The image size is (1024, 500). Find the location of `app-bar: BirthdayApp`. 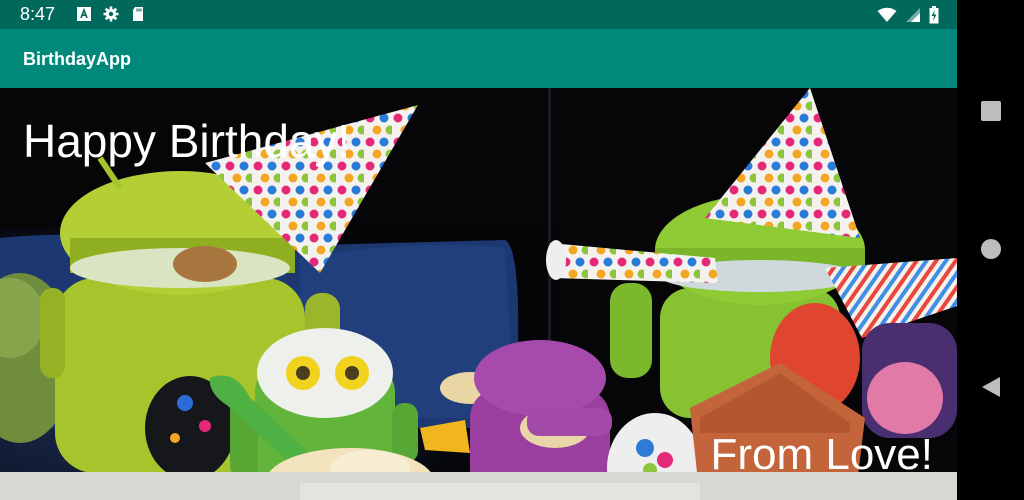

app-bar: BirthdayApp is located at coordinates (478, 58).